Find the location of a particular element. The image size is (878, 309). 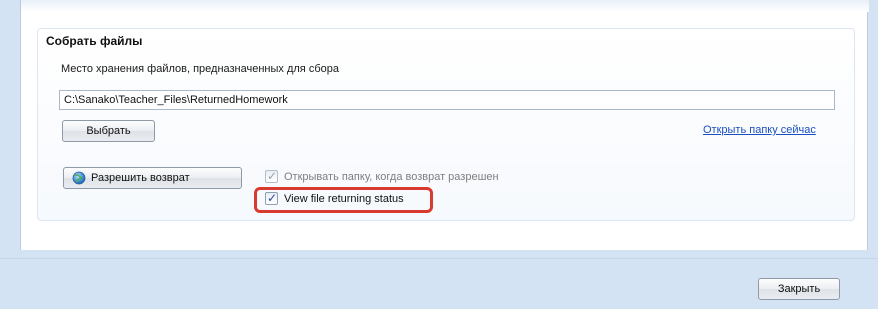

panel-top-strip is located at coordinates (445, 6).